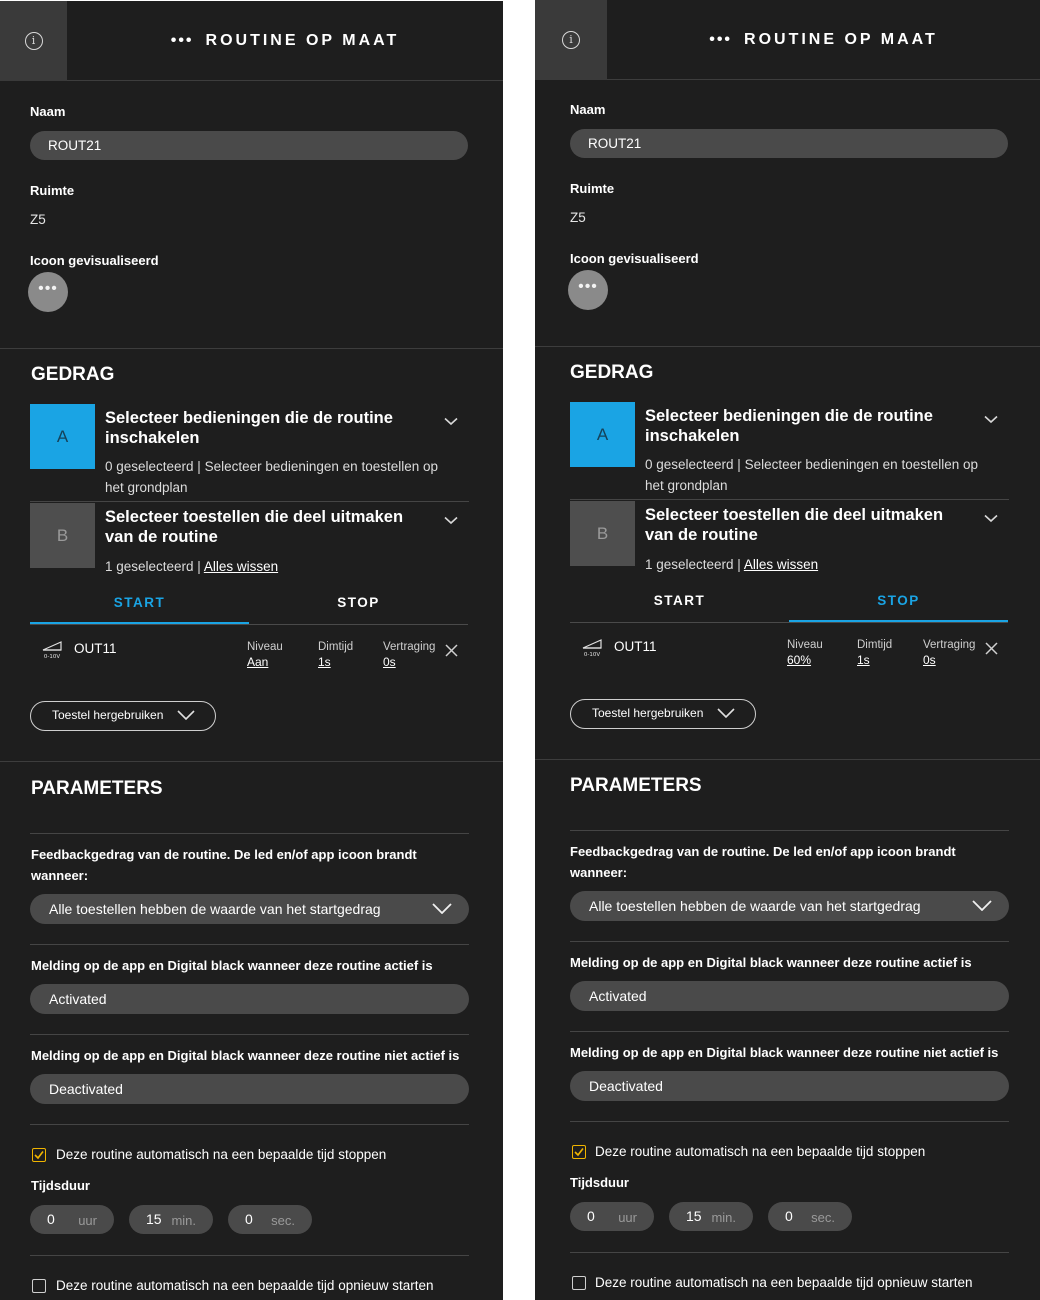 This screenshot has width=1040, height=1300. I want to click on gedrag-heading: GEDRAG, so click(73, 374).